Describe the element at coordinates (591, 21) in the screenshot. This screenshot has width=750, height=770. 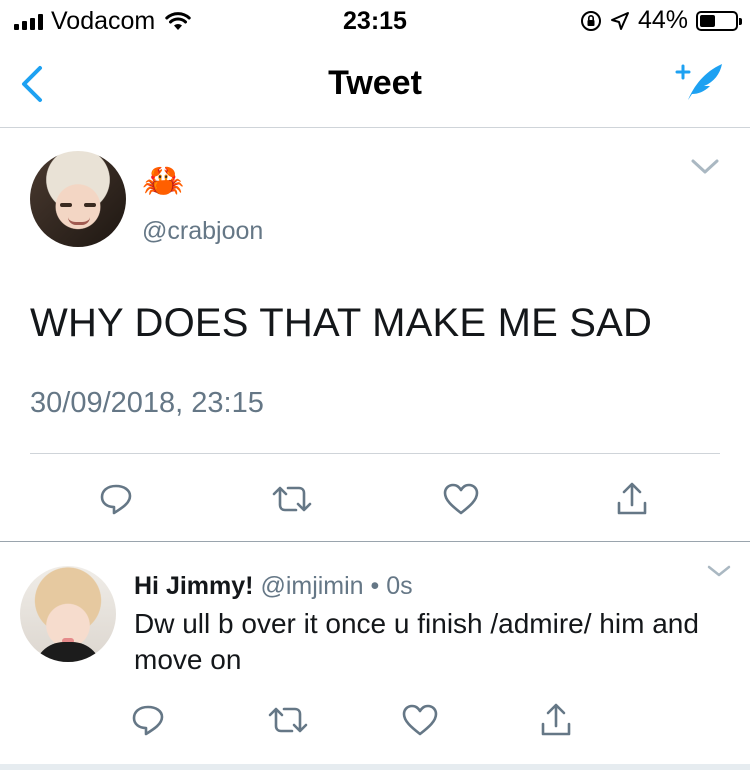
I see `orientation-lock-icon` at that location.